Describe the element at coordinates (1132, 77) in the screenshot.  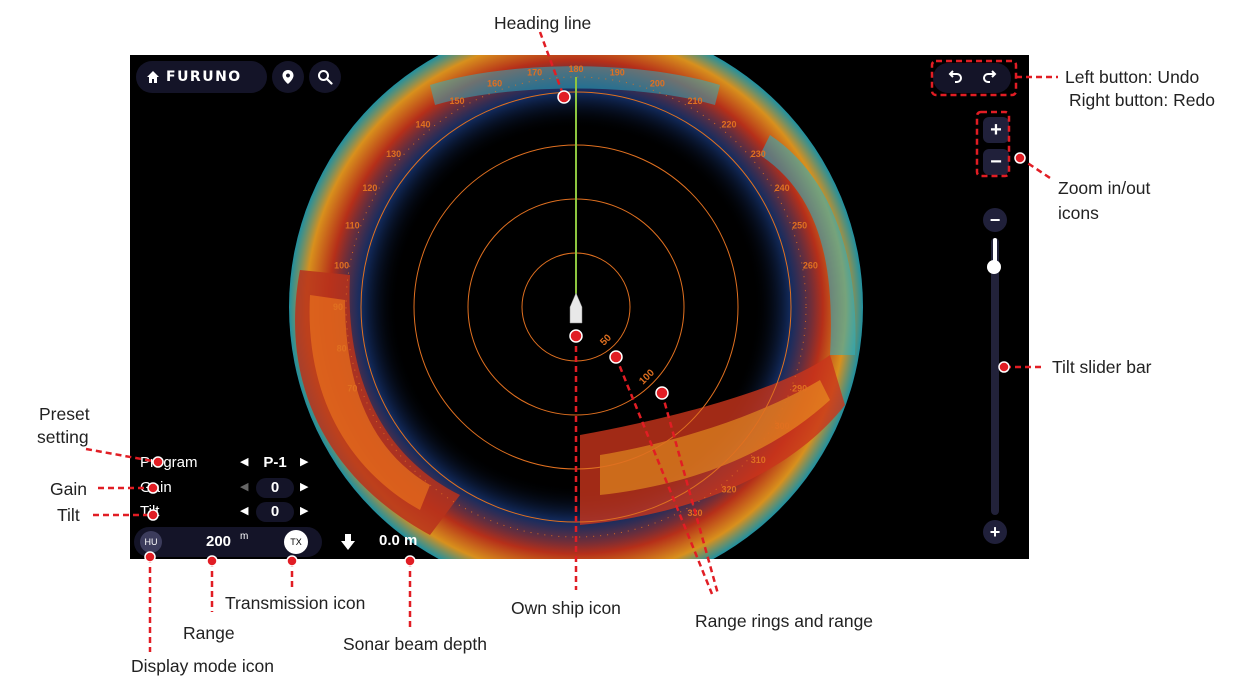
I see `callout-undo-redo-line1: Left button: Undo` at that location.